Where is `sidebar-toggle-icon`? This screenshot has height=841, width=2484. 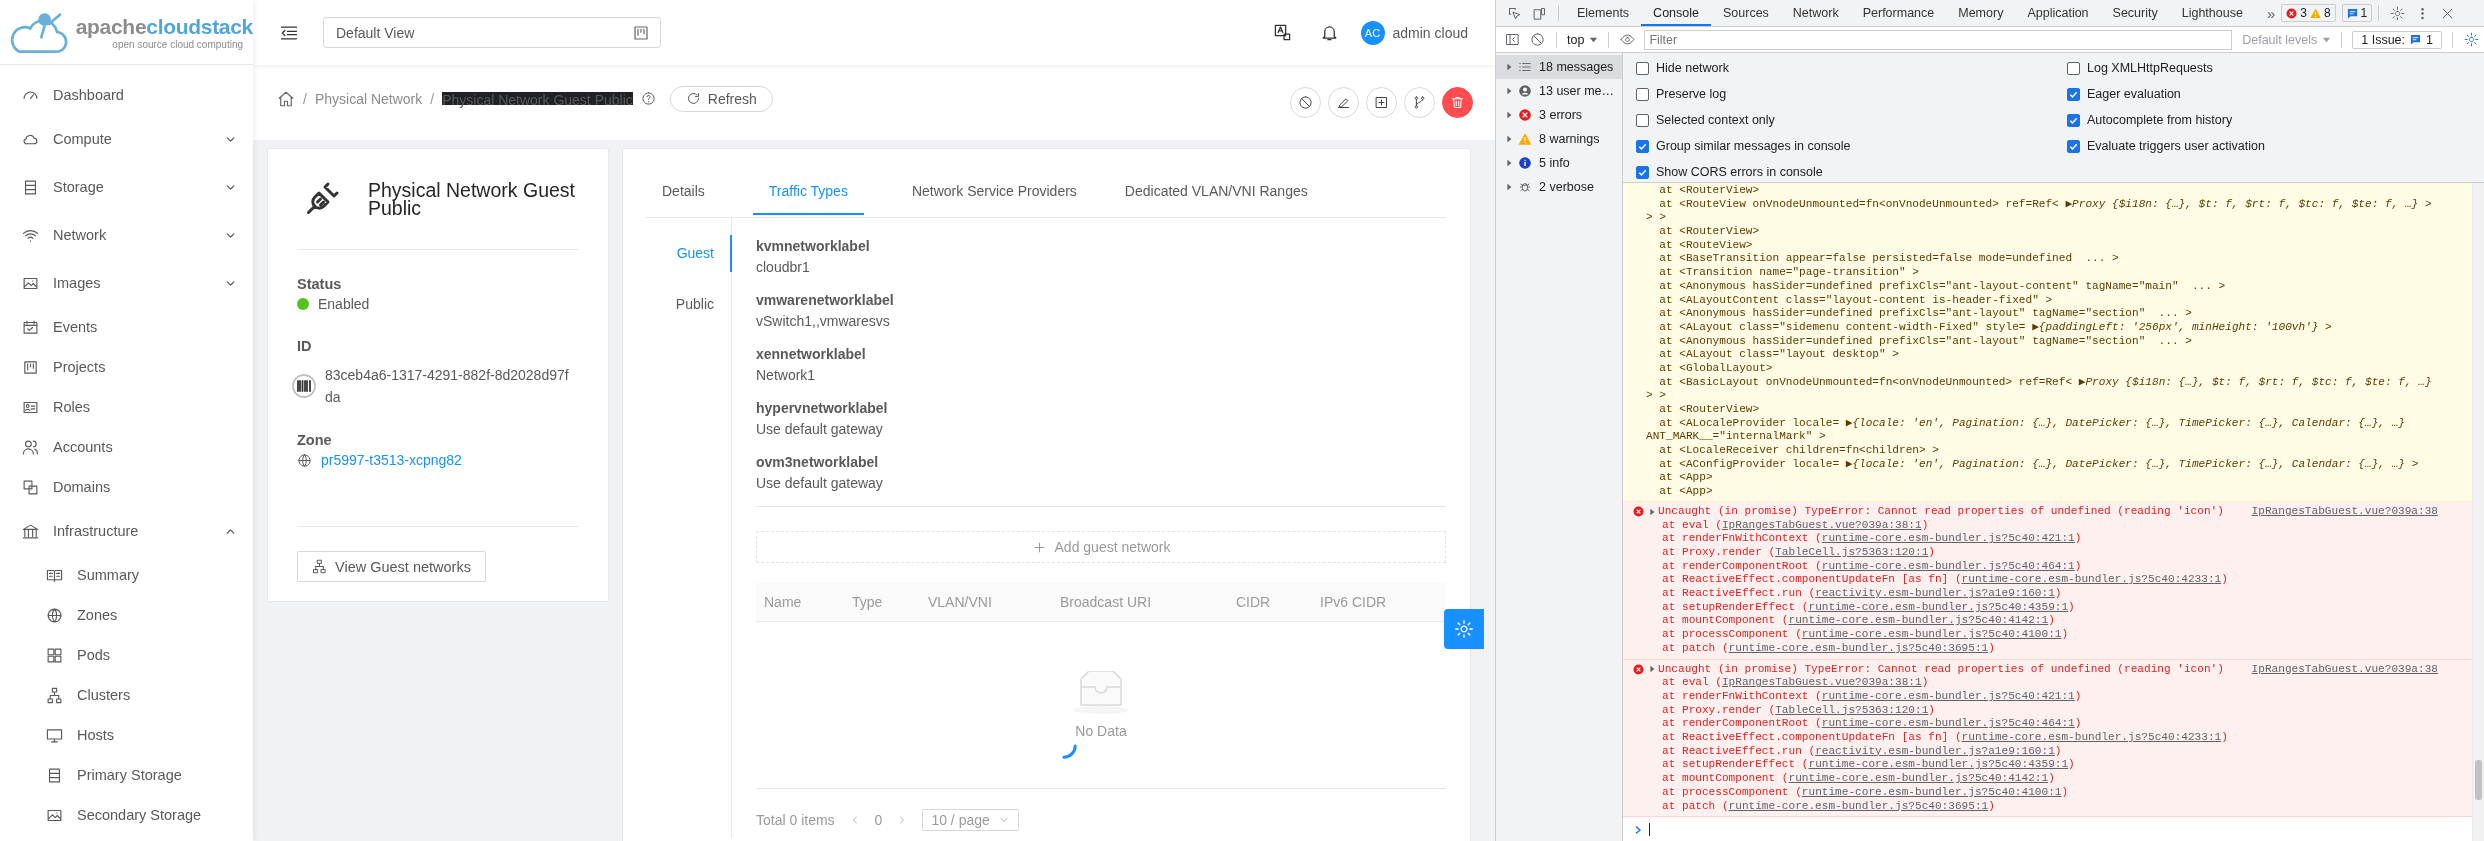
sidebar-toggle-icon is located at coordinates (1512, 39).